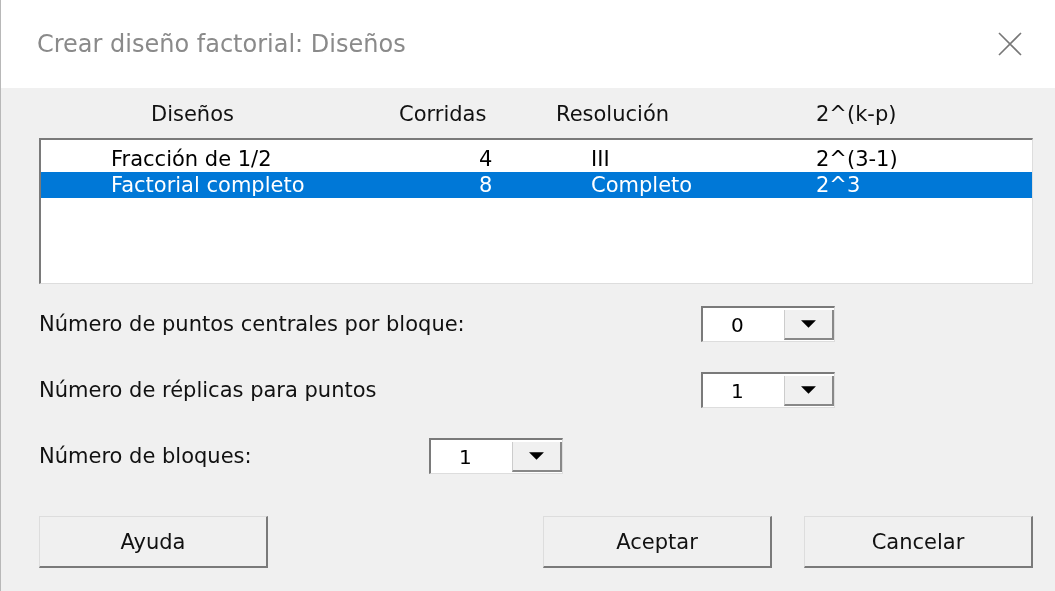 This screenshot has height=591, width=1055. Describe the element at coordinates (839, 185) in the screenshot. I see `list-cell-text: 2^3` at that location.